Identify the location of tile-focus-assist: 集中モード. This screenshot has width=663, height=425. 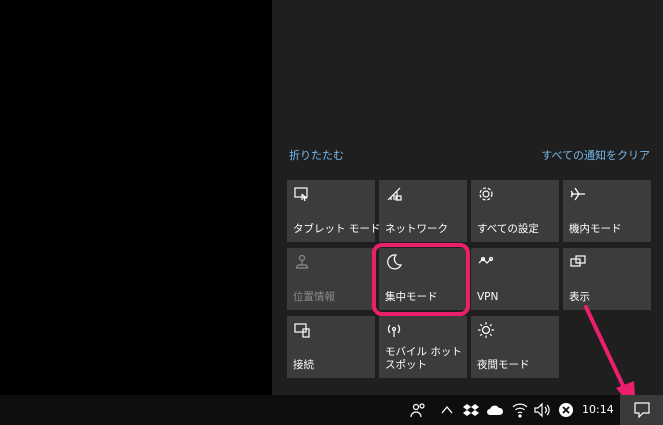
(423, 279).